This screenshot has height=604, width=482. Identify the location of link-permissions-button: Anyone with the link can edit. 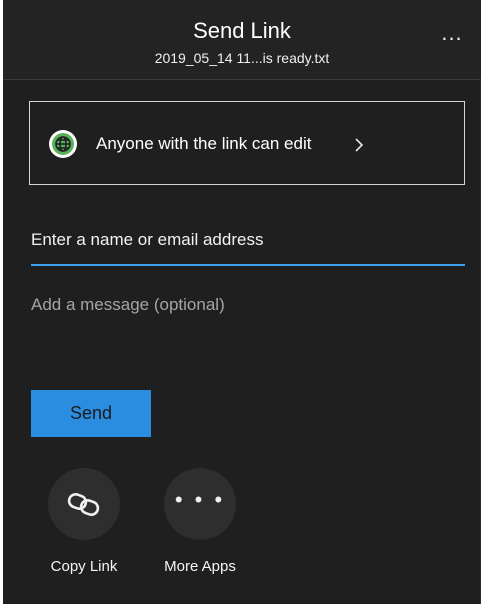
(247, 143).